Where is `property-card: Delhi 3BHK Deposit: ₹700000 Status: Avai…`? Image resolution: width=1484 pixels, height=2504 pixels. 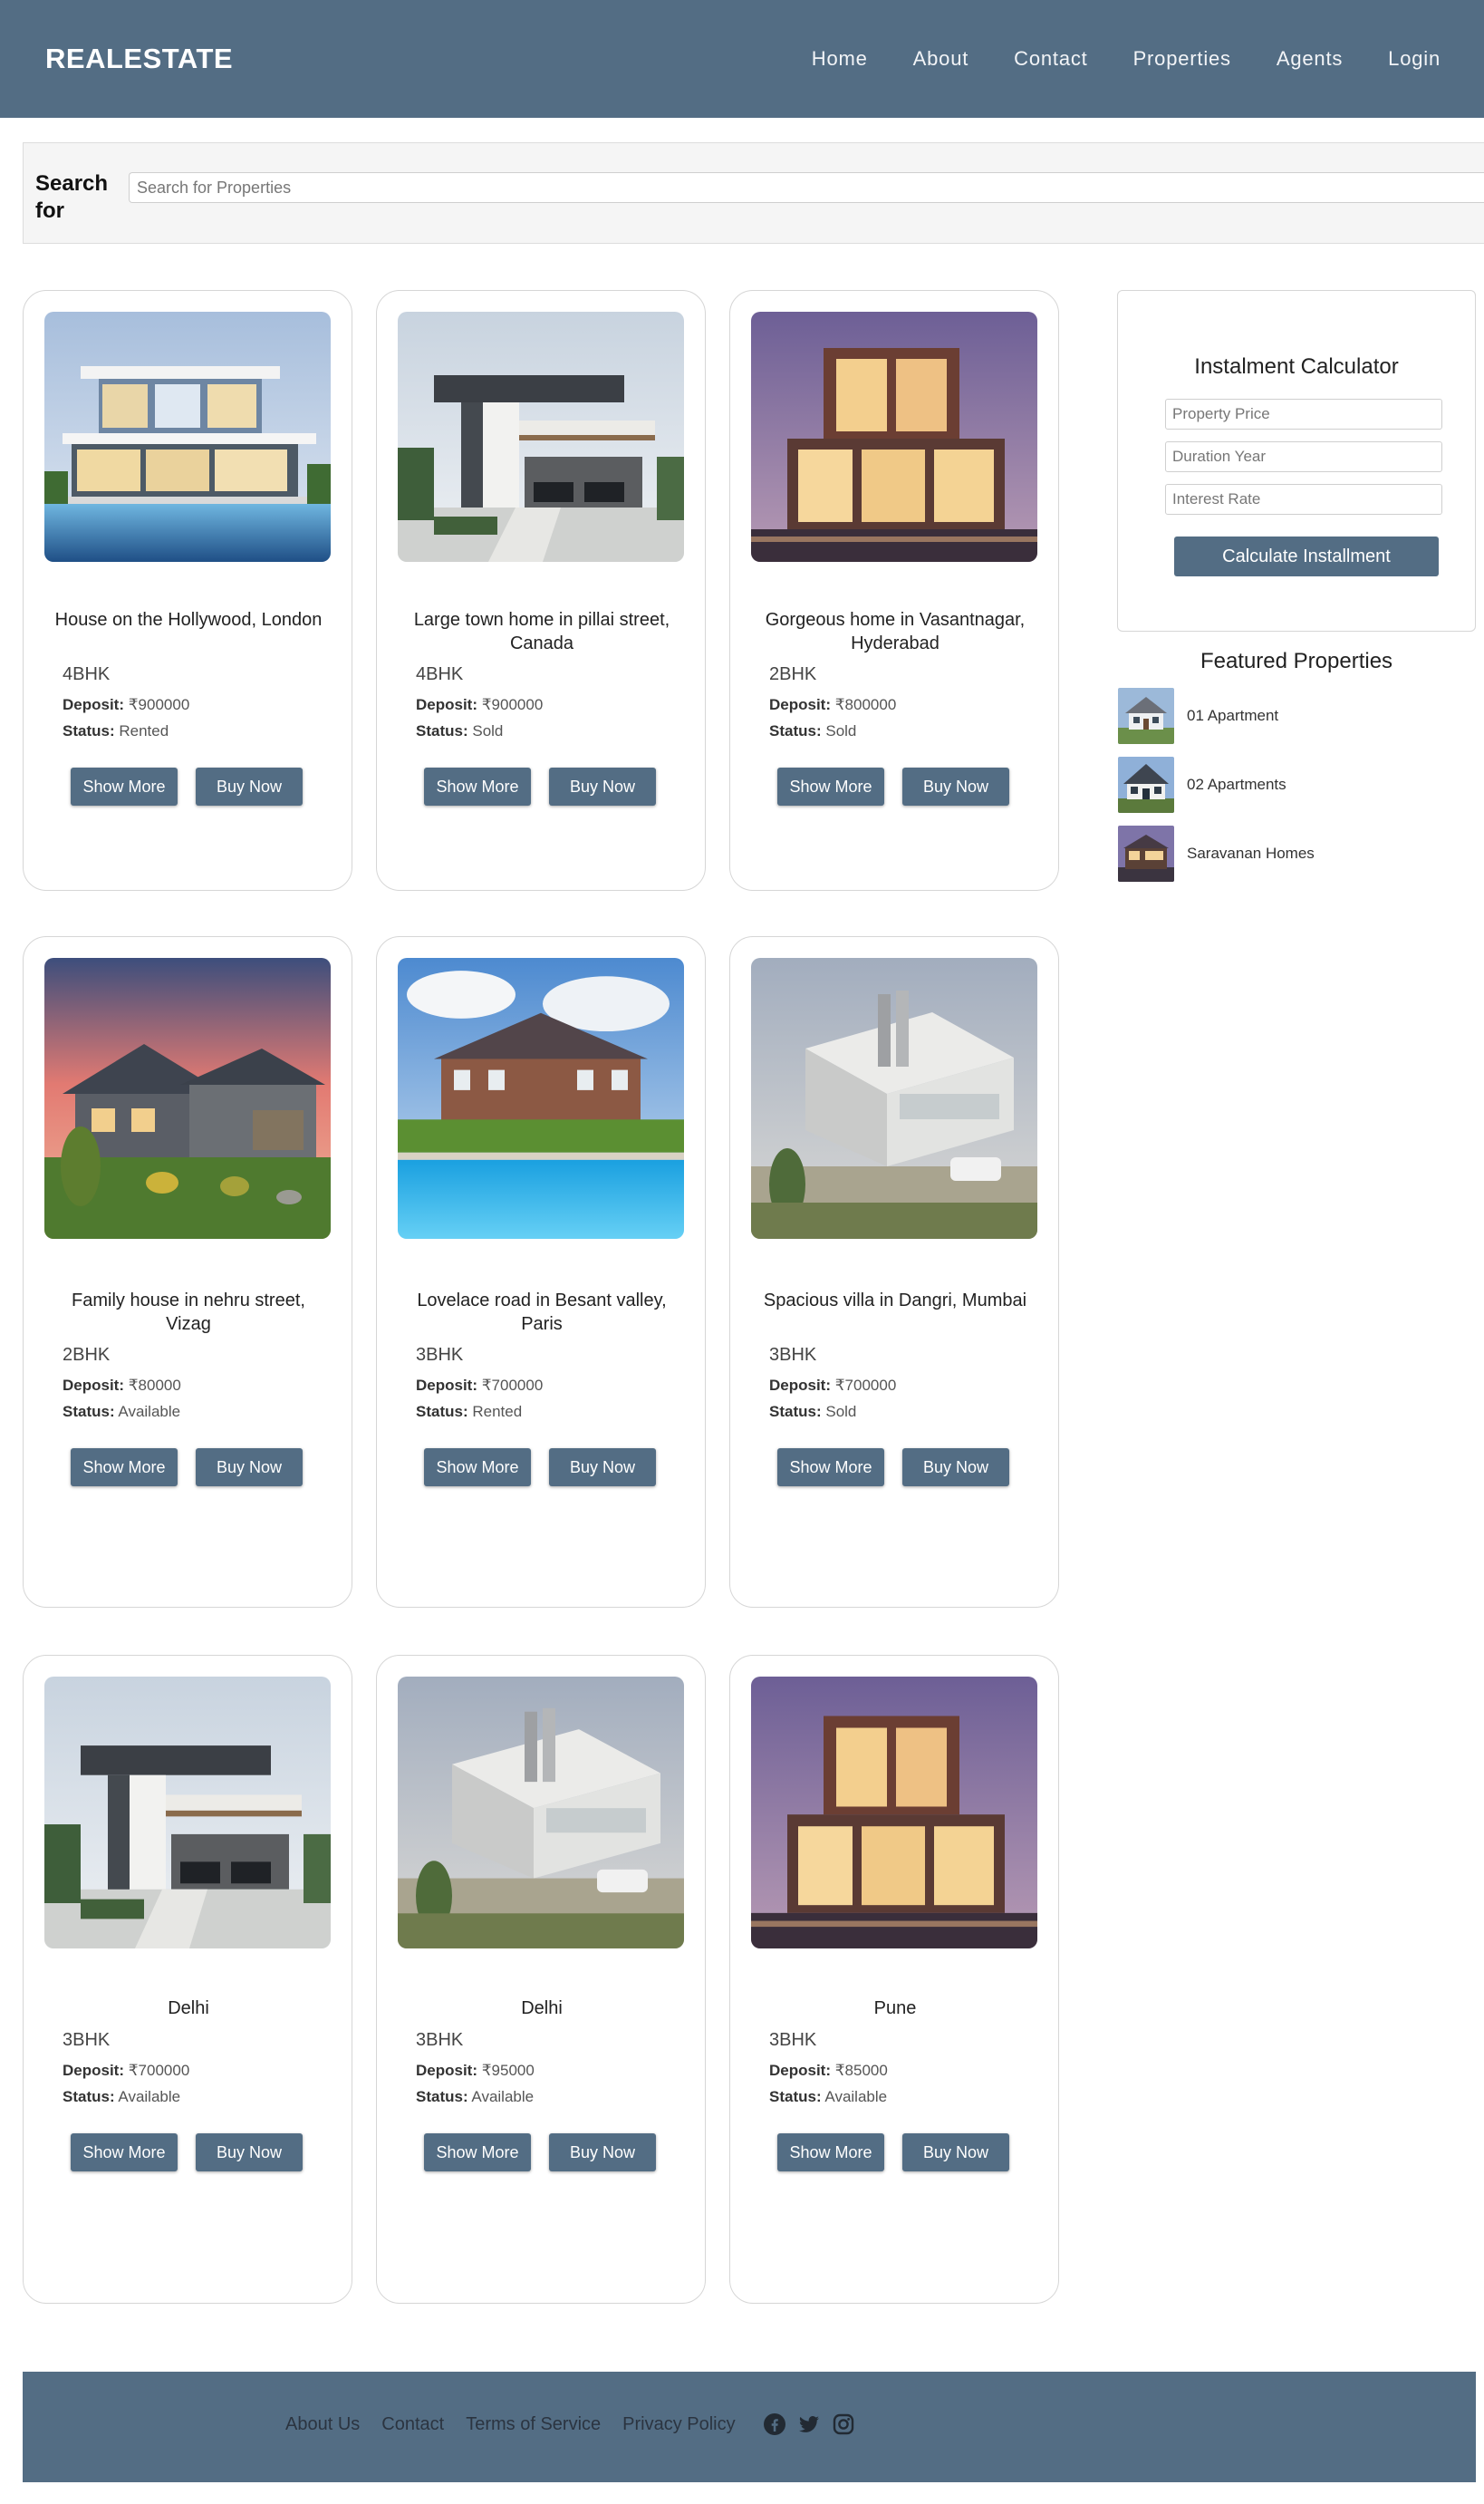 property-card: Delhi 3BHK Deposit: ₹700000 Status: Avai… is located at coordinates (187, 1979).